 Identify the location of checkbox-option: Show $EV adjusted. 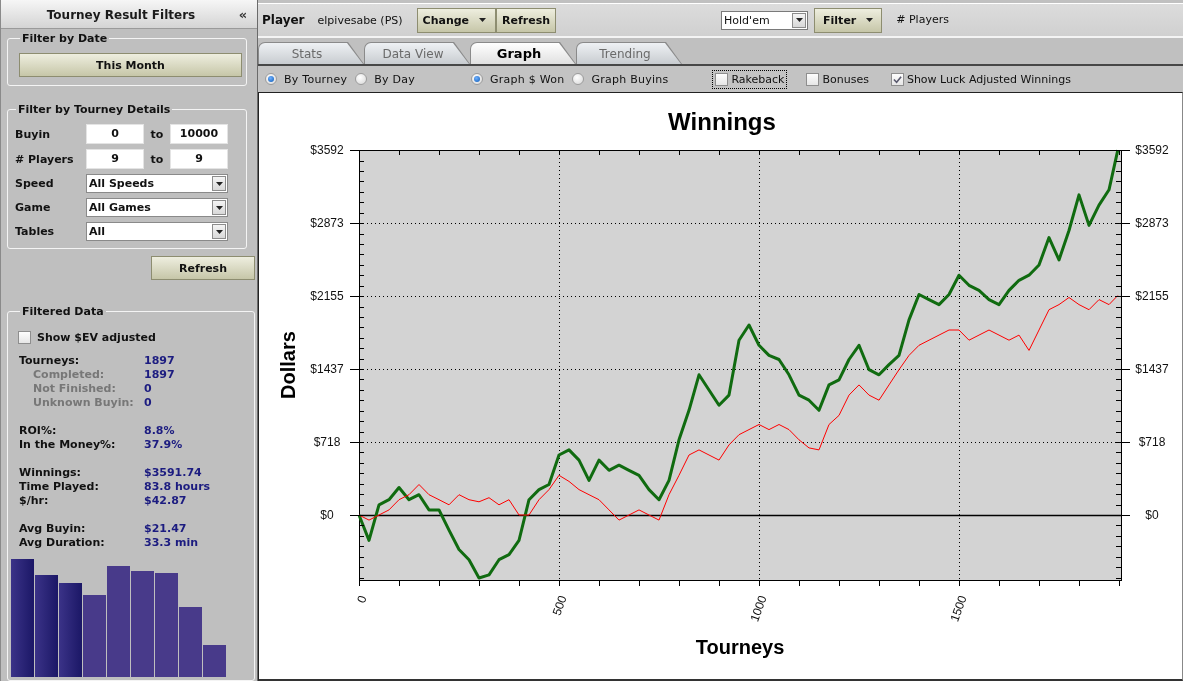
(136, 337).